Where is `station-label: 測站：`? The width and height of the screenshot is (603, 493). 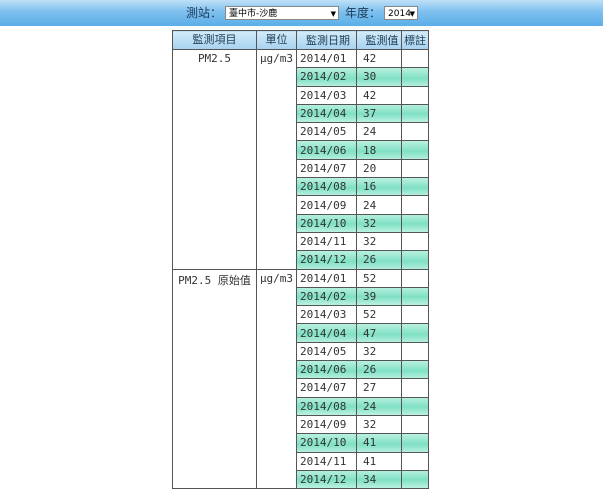
station-label: 測站： is located at coordinates (204, 13).